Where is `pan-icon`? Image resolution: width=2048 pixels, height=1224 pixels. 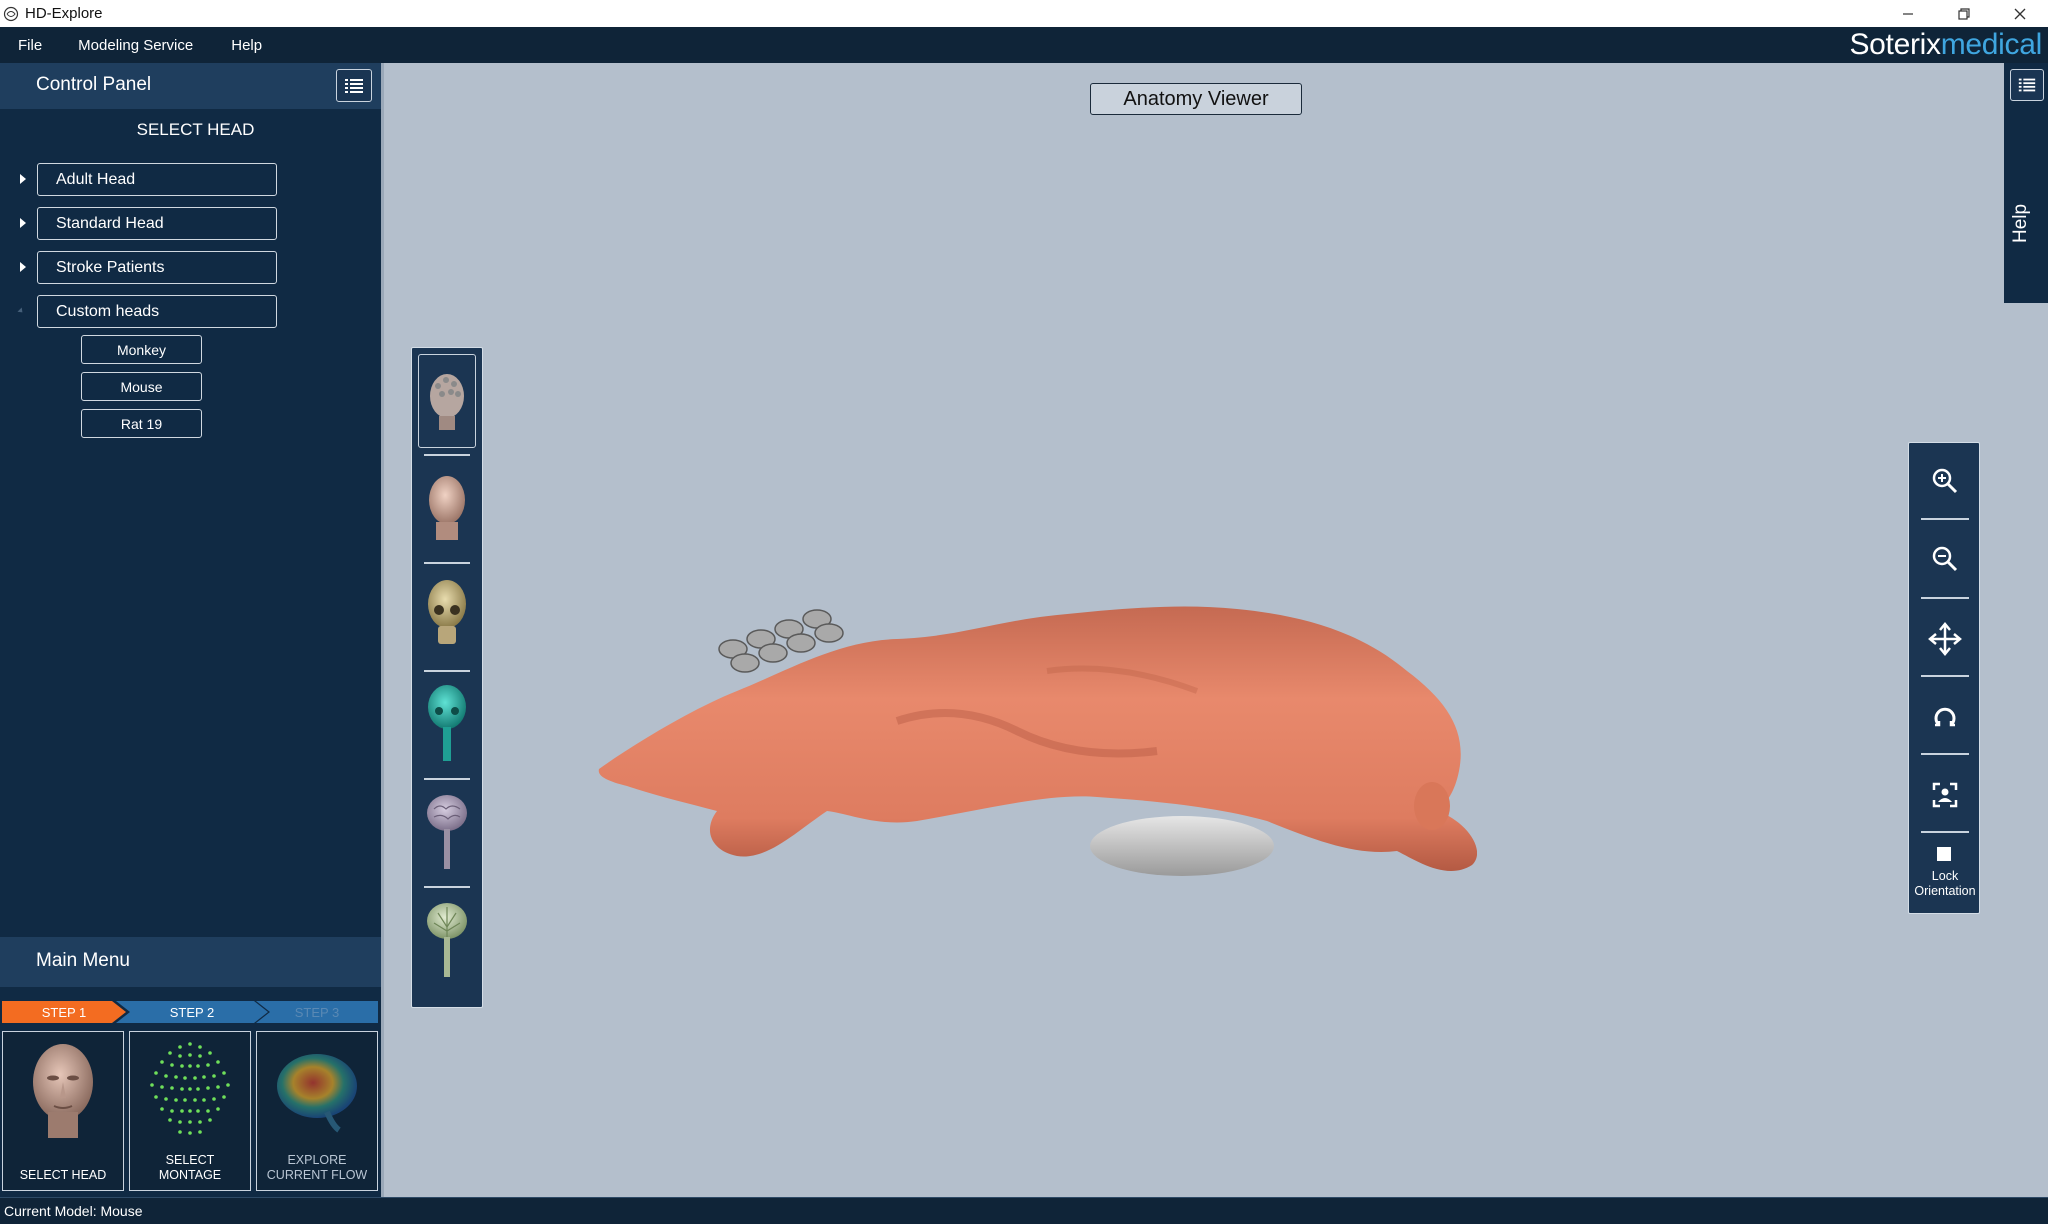
pan-icon is located at coordinates (1945, 639).